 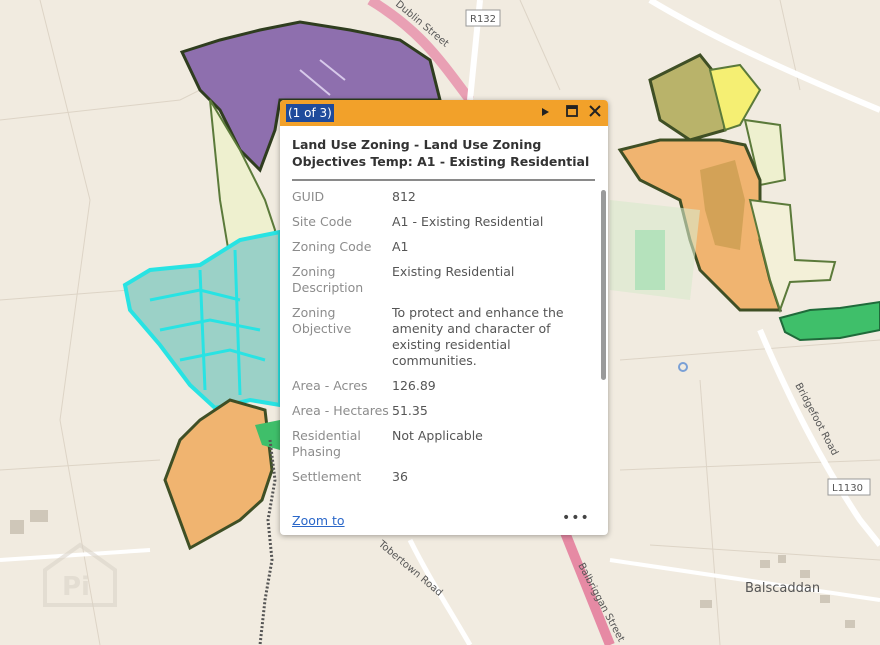 What do you see at coordinates (437, 435) in the screenshot?
I see `field-value: Not Applicable` at bounding box center [437, 435].